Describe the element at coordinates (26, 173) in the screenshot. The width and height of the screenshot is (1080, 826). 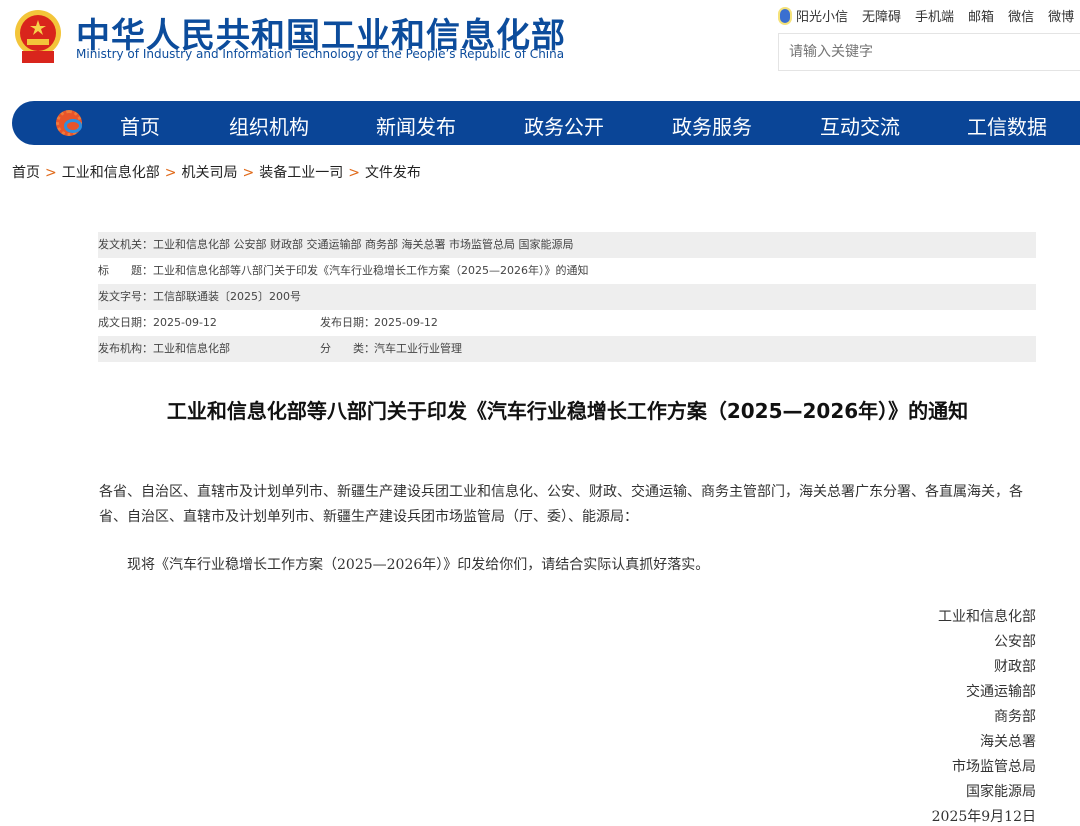
I see `breadcrumb-item: 首页` at that location.